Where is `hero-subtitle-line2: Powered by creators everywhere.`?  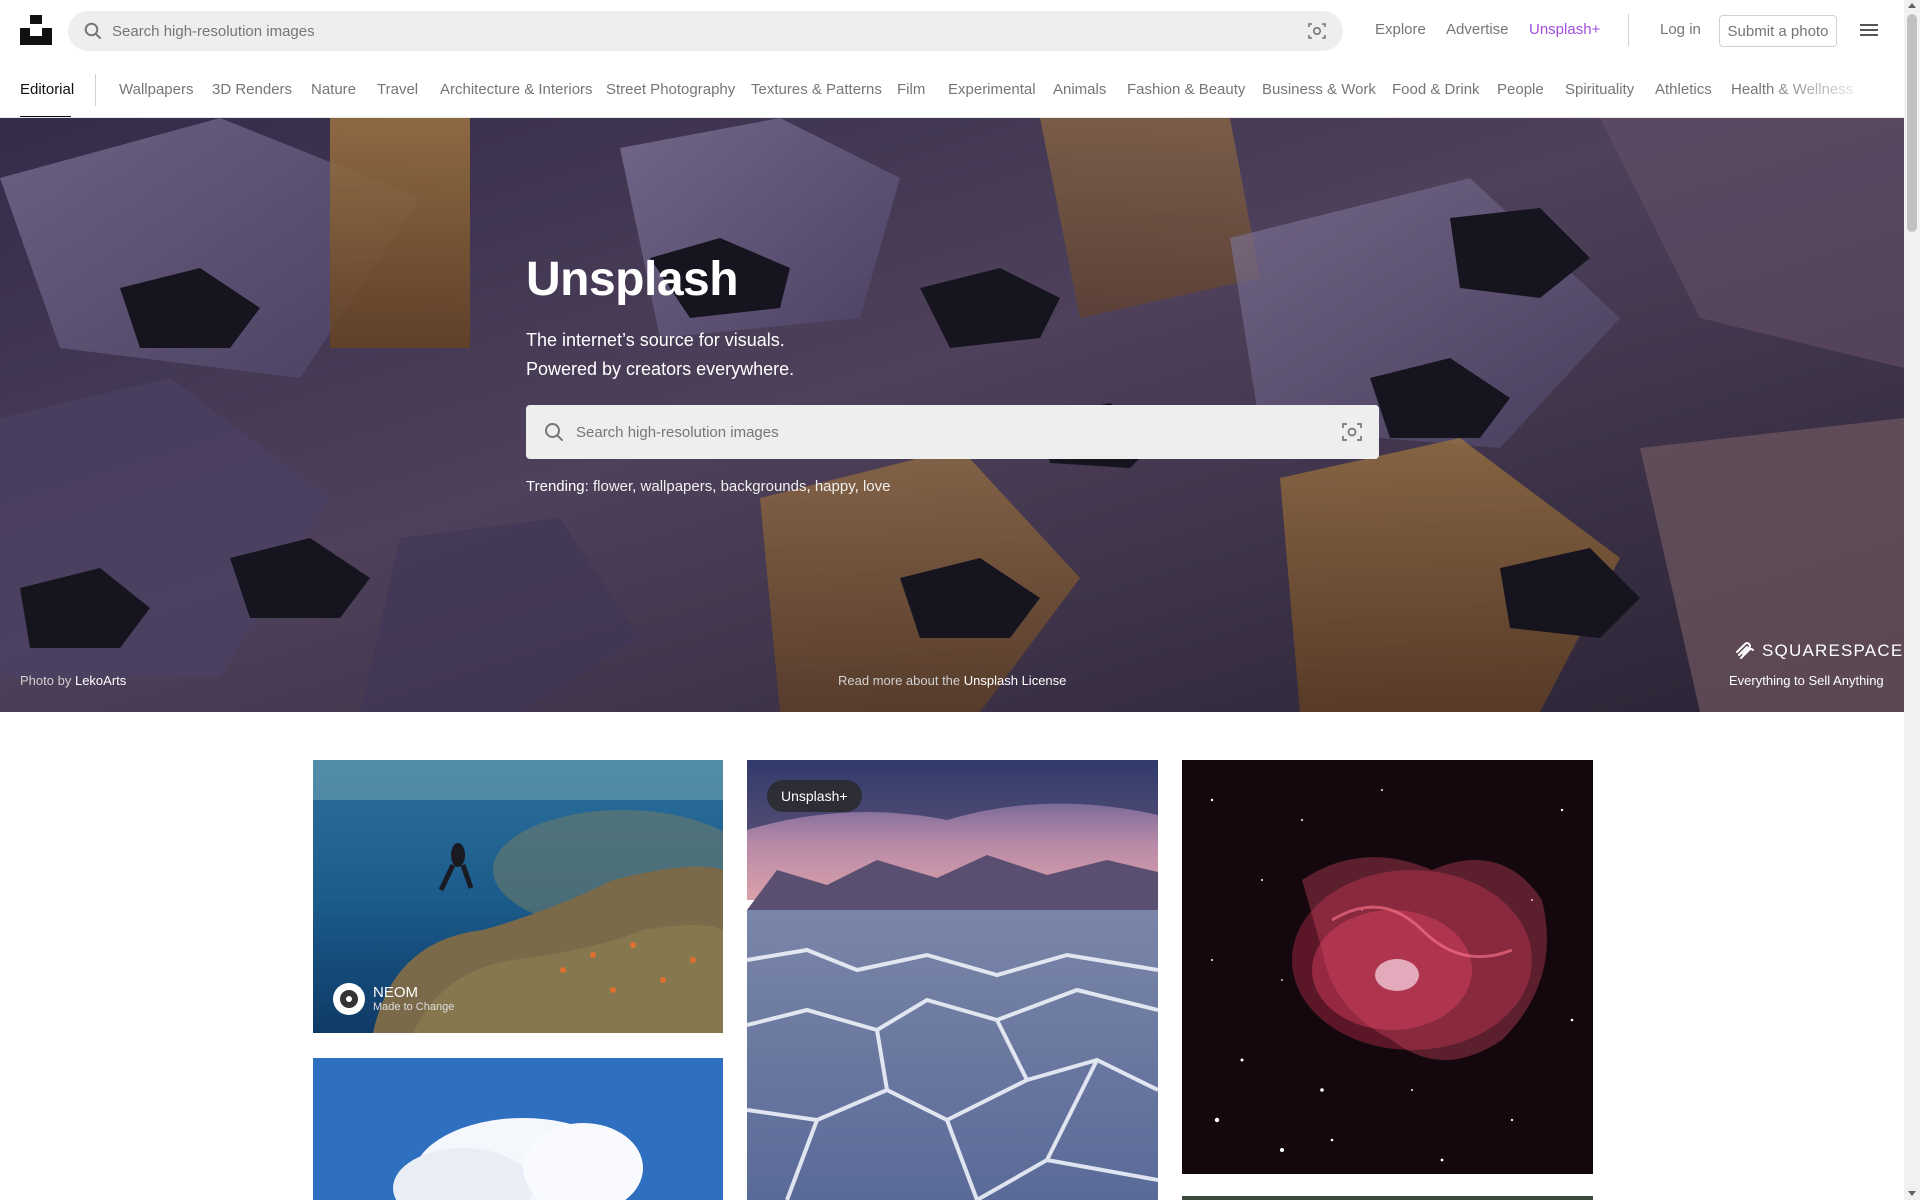
hero-subtitle-line2: Powered by creators everywhere. is located at coordinates (660, 369).